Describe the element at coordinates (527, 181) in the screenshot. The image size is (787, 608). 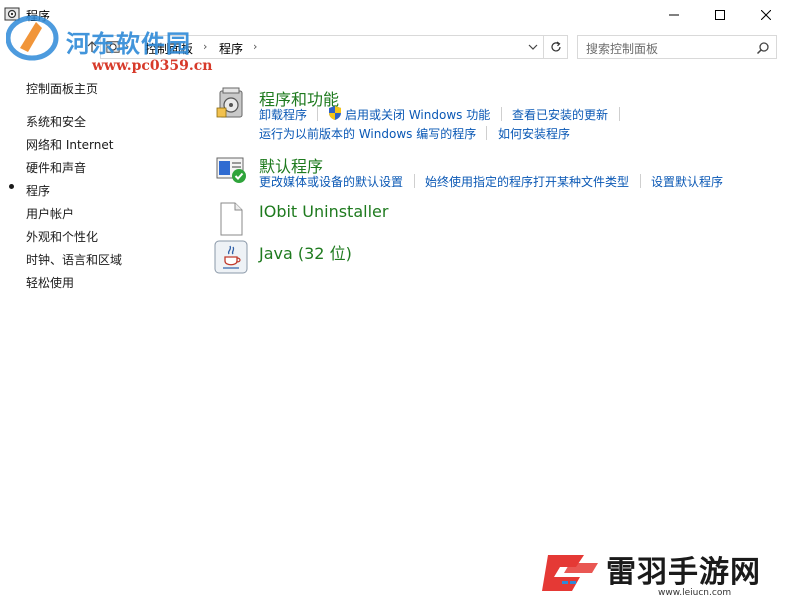
I see `link-file-type-association: 始终使用指定的程序打开某种文件类型` at that location.